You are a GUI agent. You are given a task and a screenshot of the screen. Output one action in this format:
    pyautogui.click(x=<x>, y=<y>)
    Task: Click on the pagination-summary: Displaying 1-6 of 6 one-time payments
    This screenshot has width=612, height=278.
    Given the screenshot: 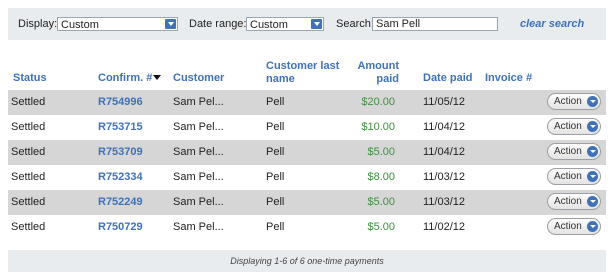 What is the action you would take?
    pyautogui.click(x=307, y=261)
    